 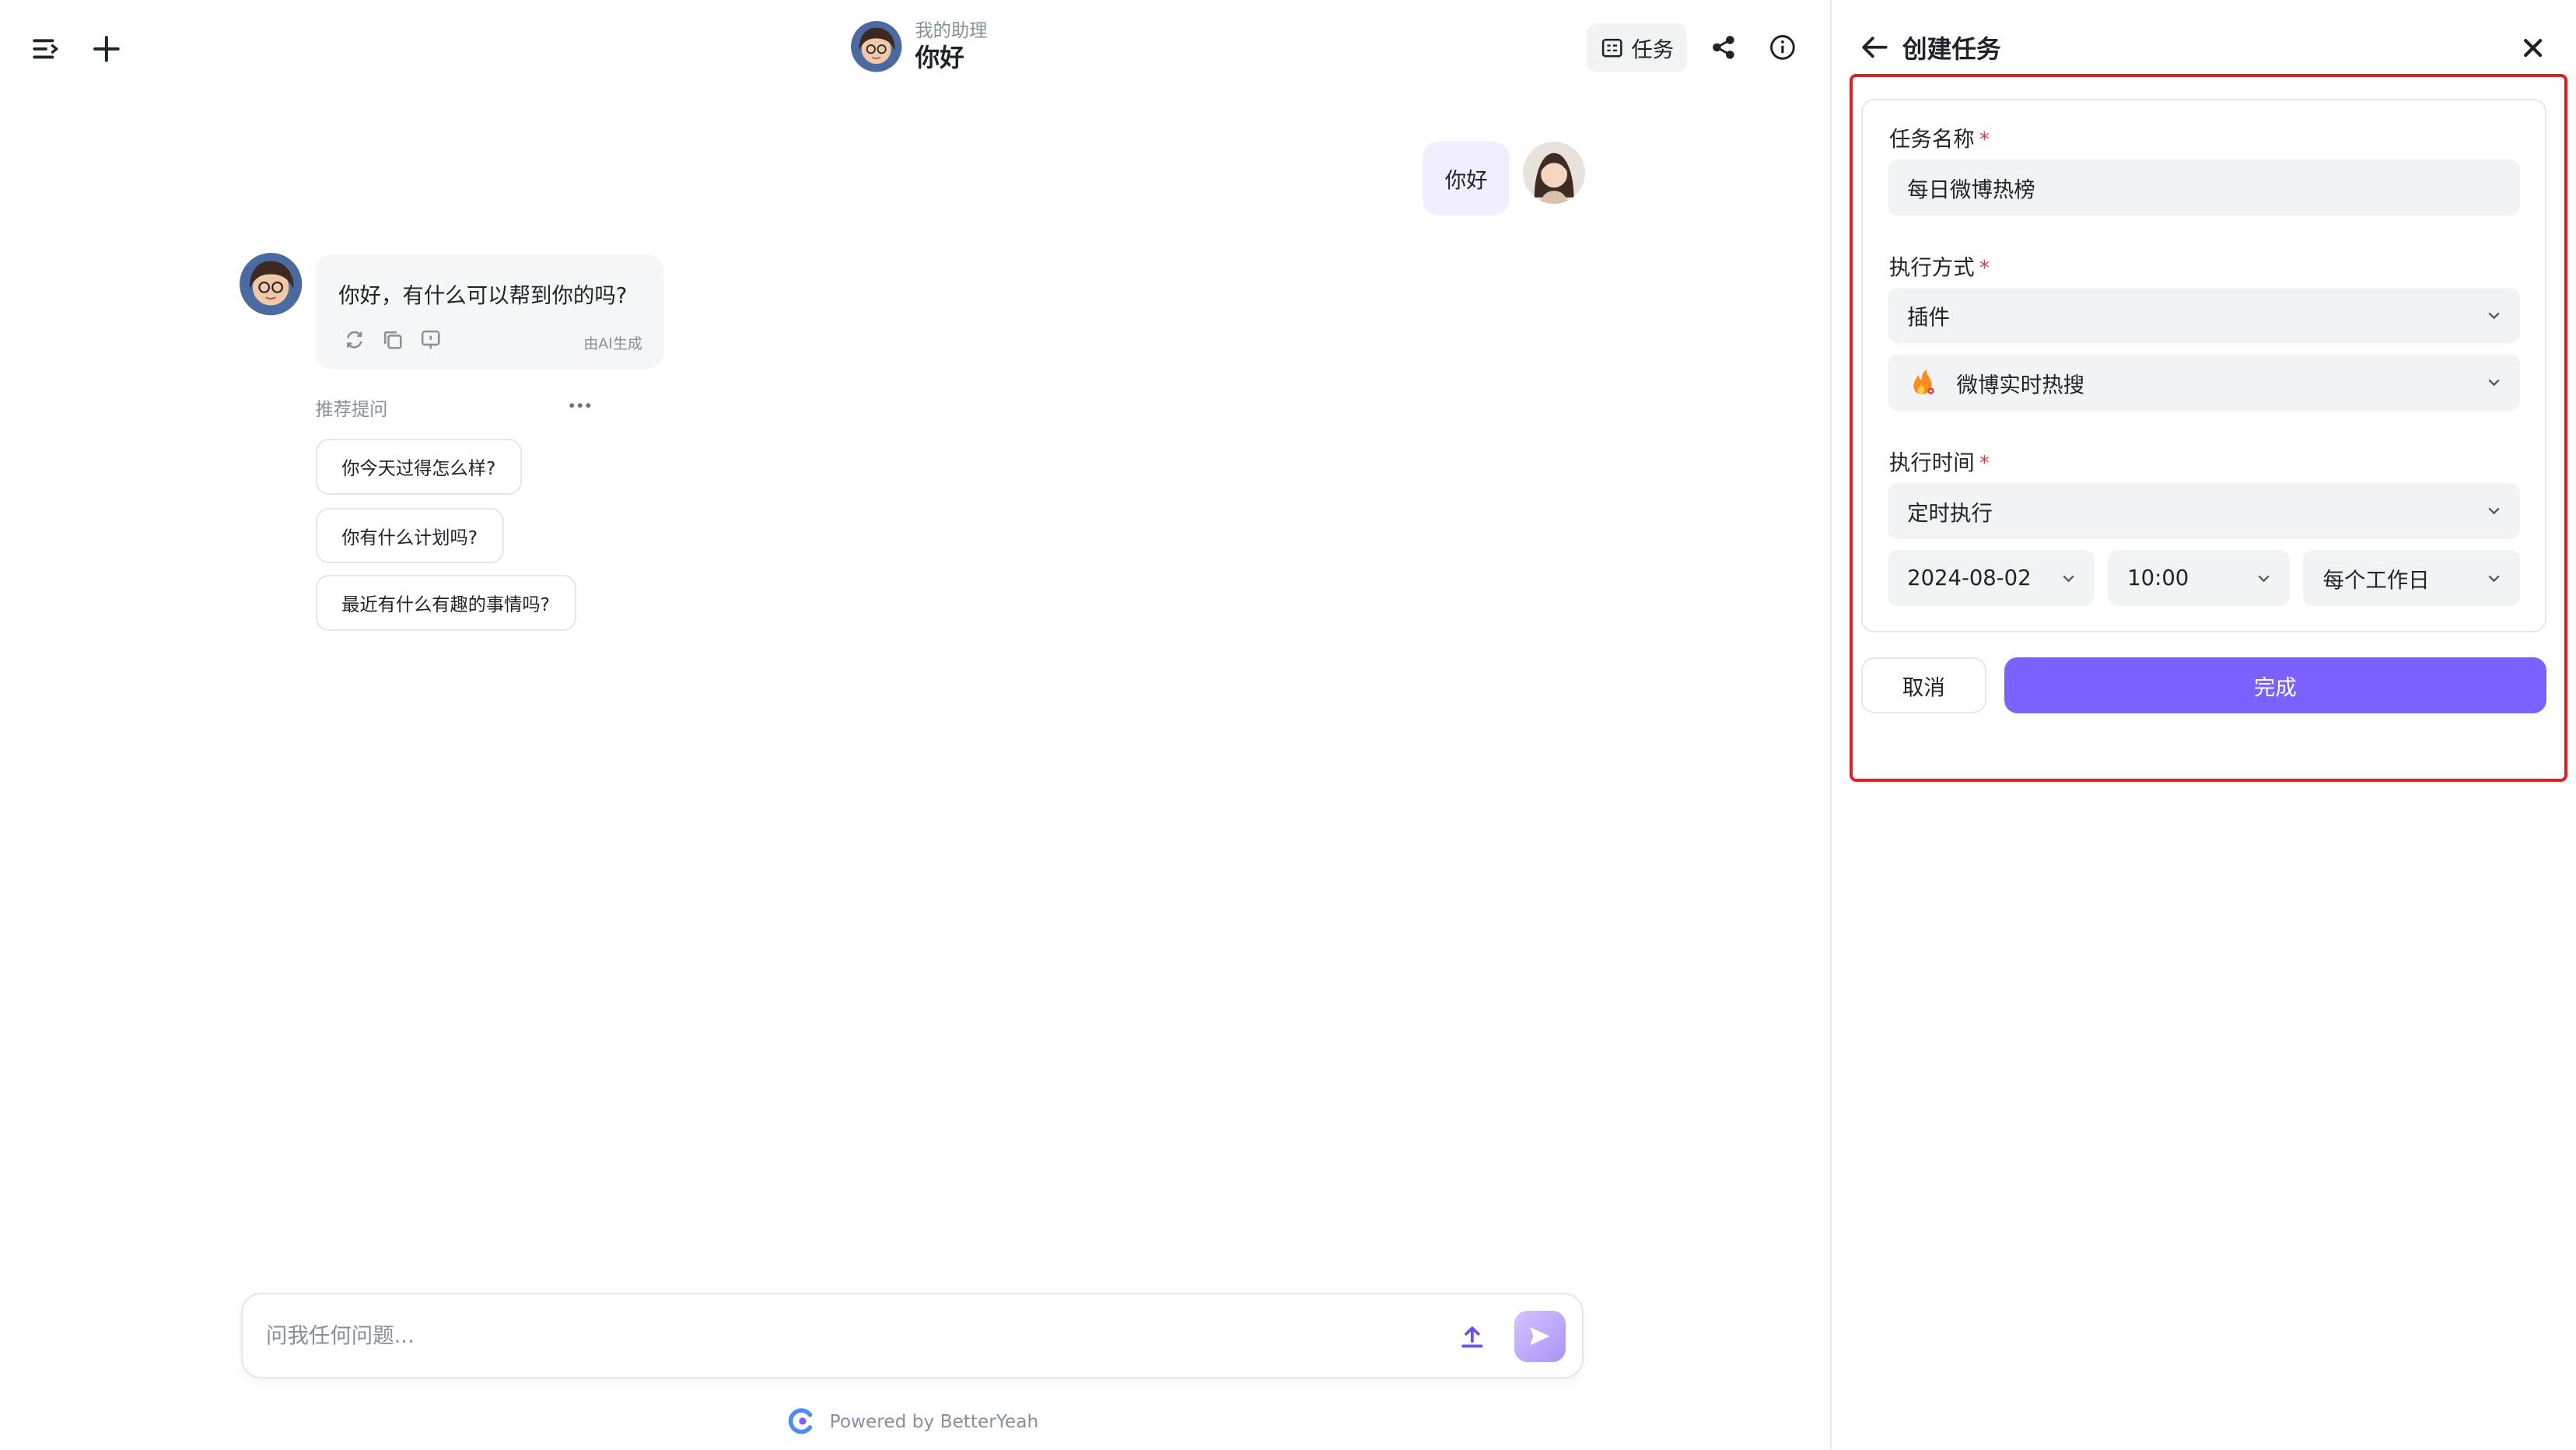 What do you see at coordinates (490, 312) in the screenshot?
I see `bot-message-bubble: 你好，有什么可以帮到你的吗? 由AI生成` at bounding box center [490, 312].